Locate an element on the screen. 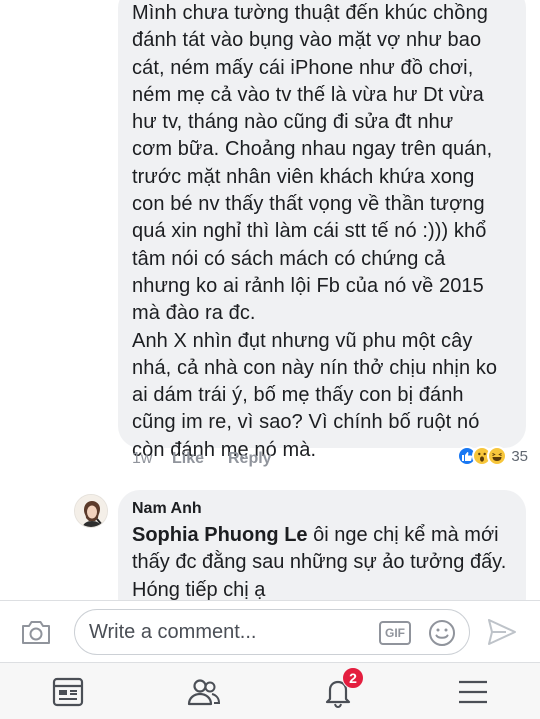 Image resolution: width=540 pixels, height=719 pixels. mention-link: Sophia Phuong Le is located at coordinates (220, 535).